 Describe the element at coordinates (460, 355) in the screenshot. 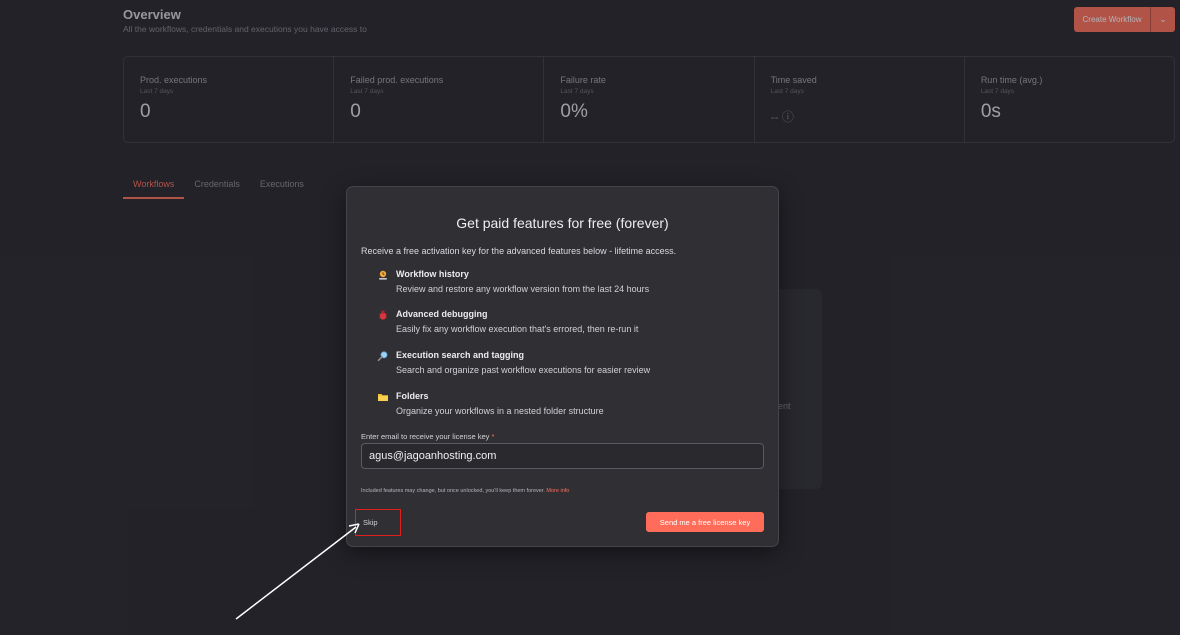

I see `feature-title: Execution search and tagging` at that location.